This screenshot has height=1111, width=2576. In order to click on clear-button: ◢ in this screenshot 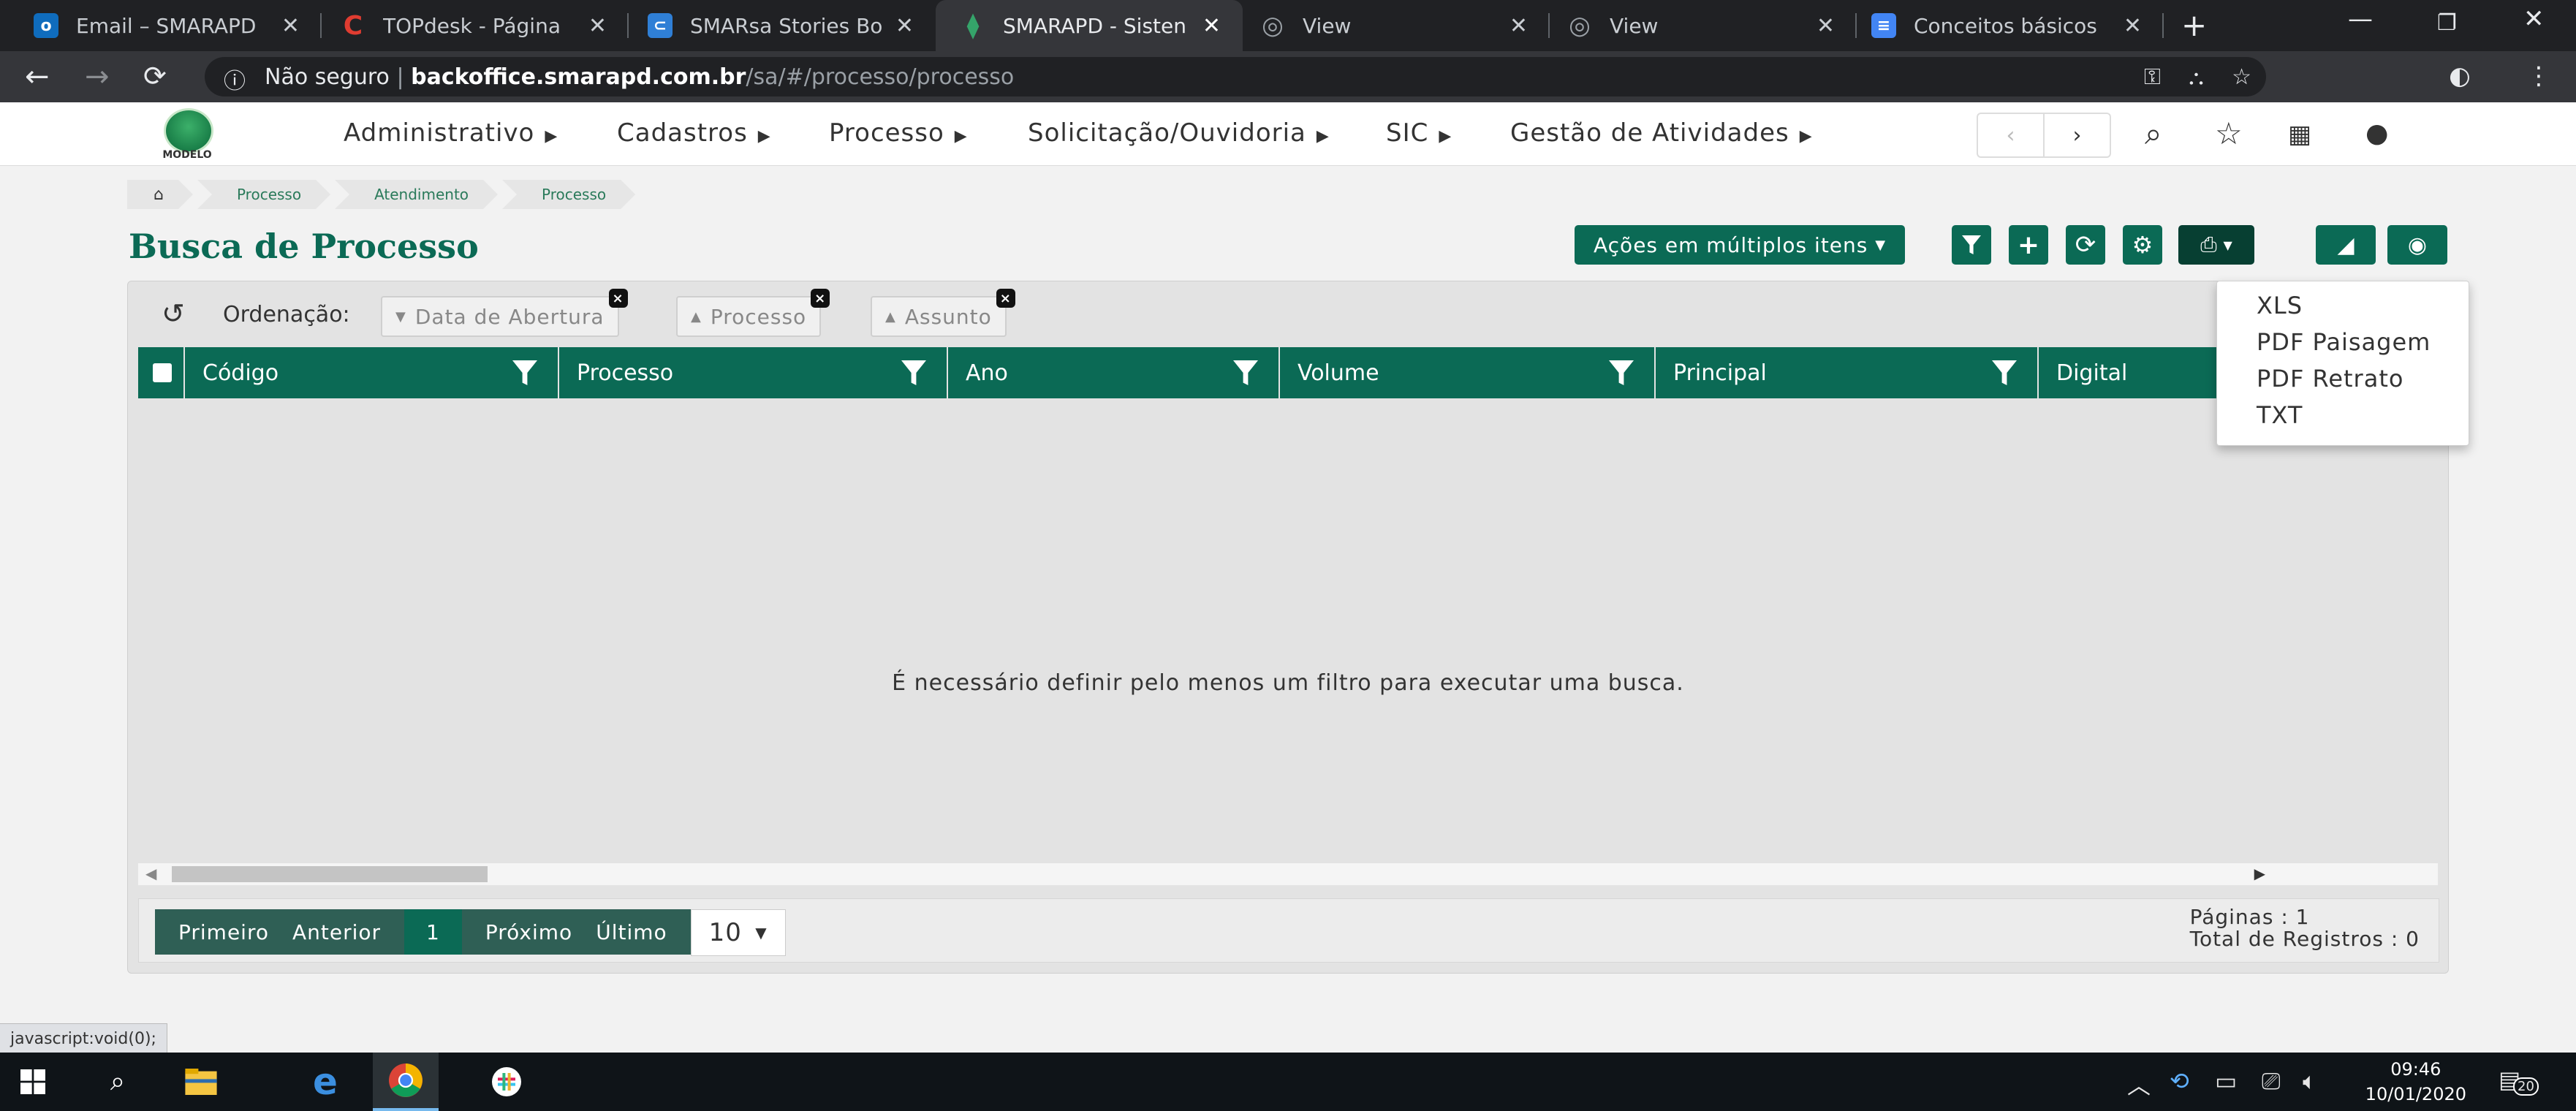, I will do `click(2346, 245)`.